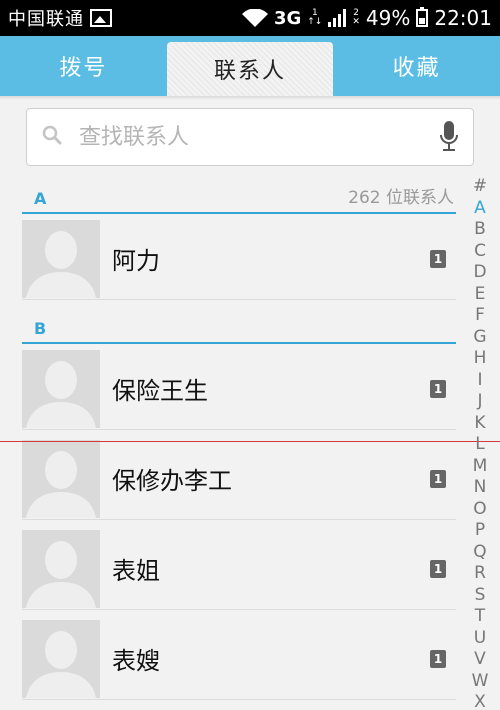 Image resolution: width=500 pixels, height=710 pixels. I want to click on index-letter: G, so click(479, 338).